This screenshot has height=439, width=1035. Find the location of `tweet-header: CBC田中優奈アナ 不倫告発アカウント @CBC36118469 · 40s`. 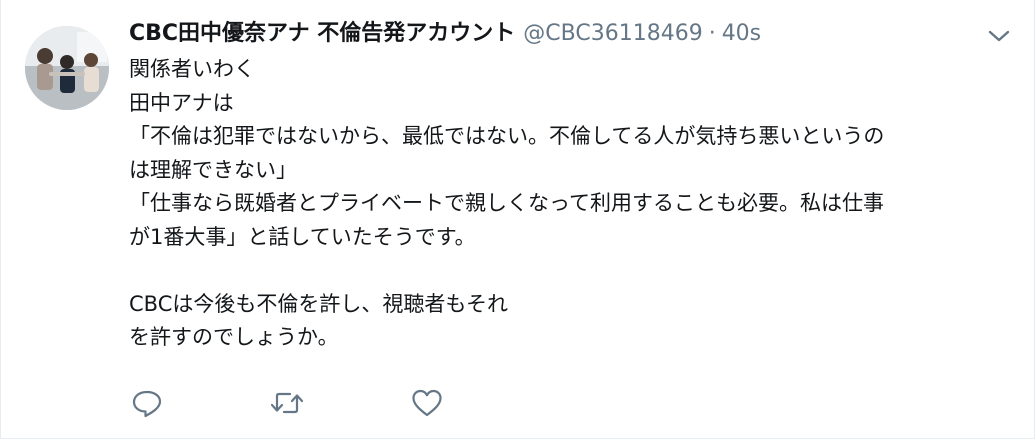

tweet-header: CBC田中優奈アナ 不倫告発アカウント @CBC36118469 · 40s is located at coordinates (551, 34).